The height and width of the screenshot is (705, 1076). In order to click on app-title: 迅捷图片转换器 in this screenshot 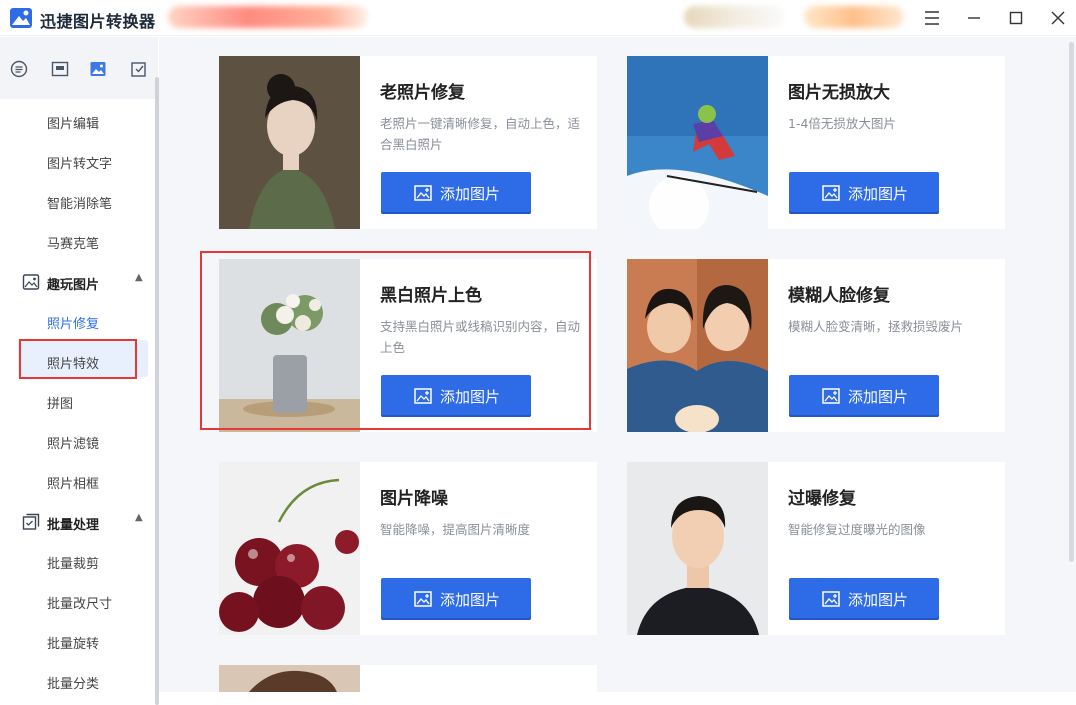, I will do `click(98, 21)`.